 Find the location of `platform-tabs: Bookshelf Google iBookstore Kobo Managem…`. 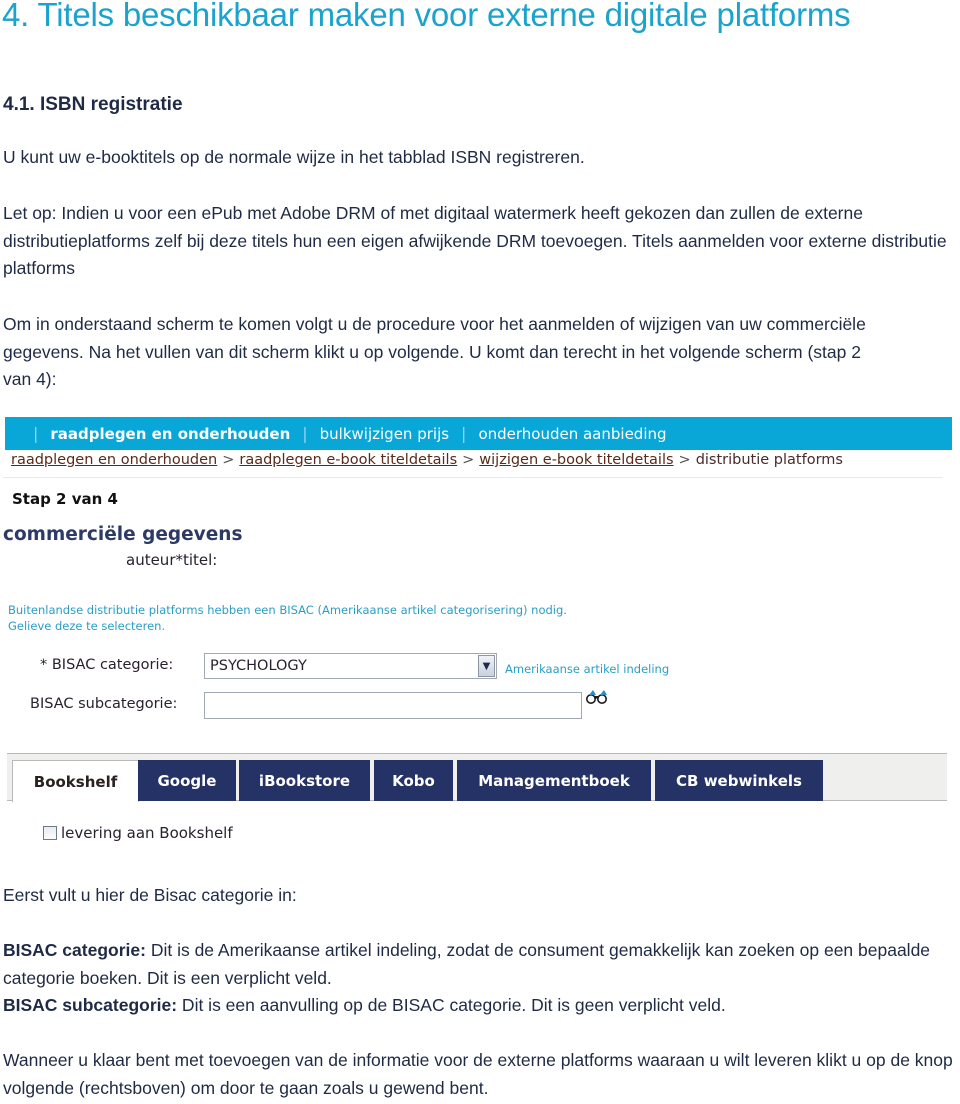

platform-tabs: Bookshelf Google iBookstore Kobo Managem… is located at coordinates (477, 777).